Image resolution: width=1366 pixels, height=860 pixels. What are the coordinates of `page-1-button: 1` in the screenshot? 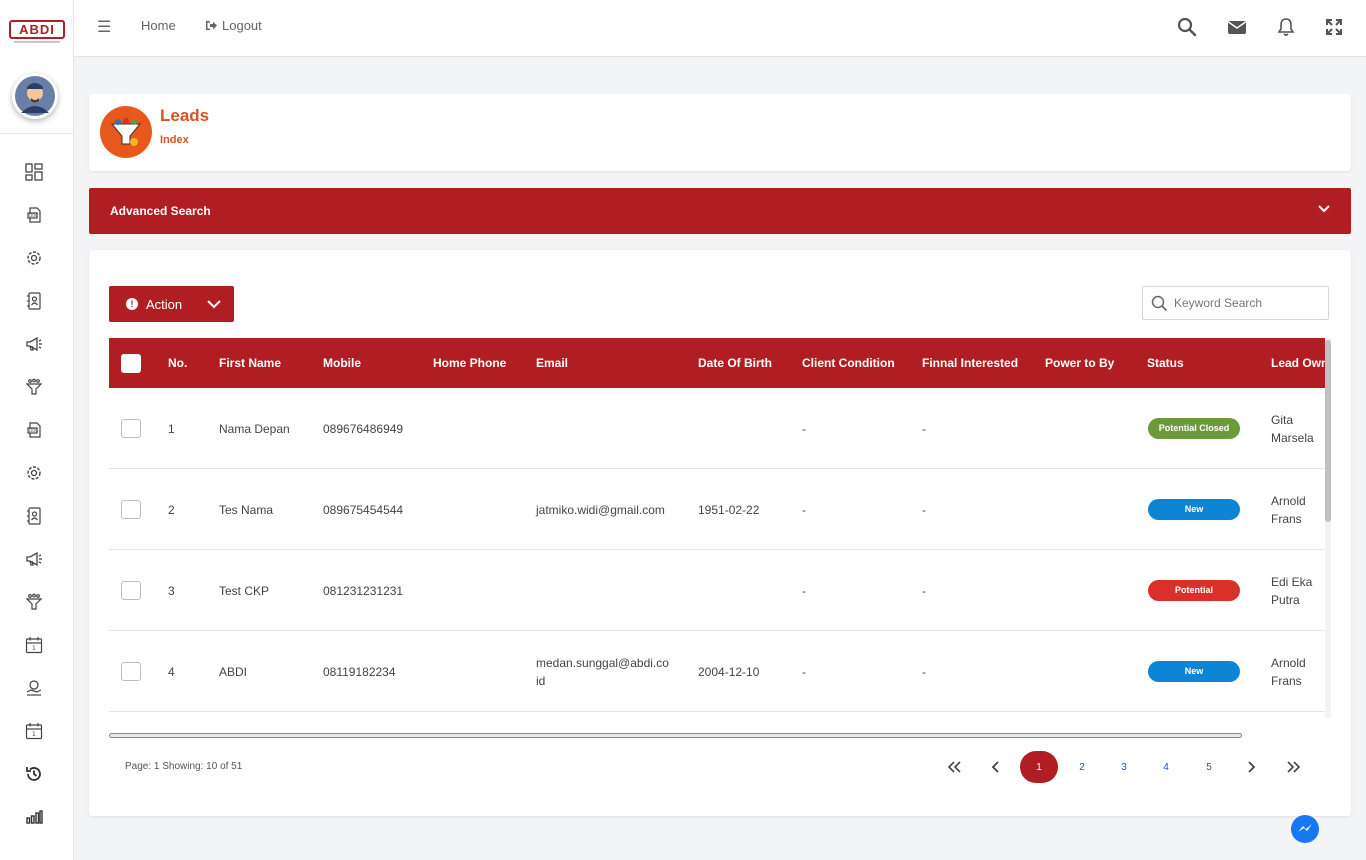 It's located at (1039, 767).